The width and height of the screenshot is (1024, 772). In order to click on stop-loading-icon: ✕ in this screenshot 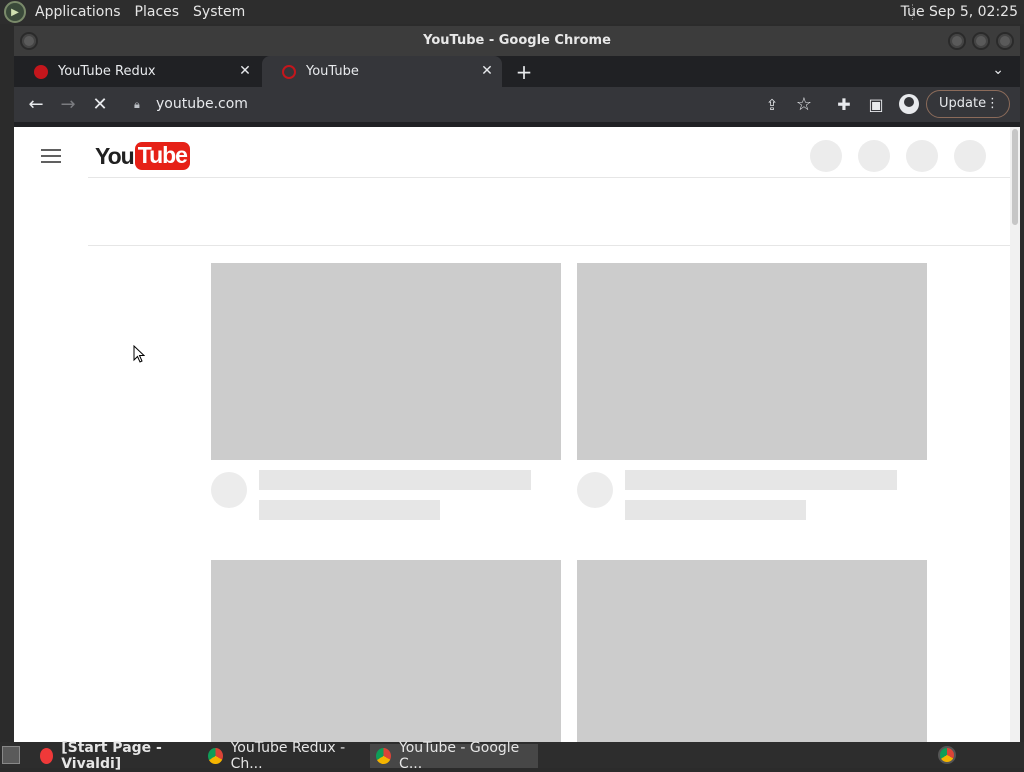, I will do `click(100, 105)`.